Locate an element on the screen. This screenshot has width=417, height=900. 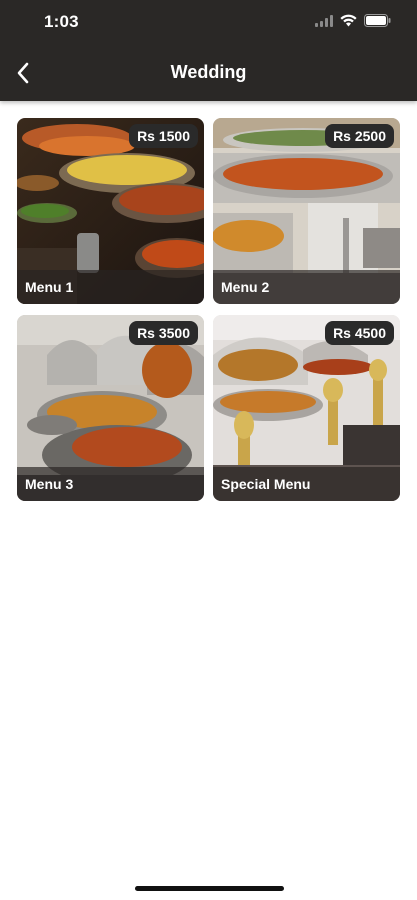
wifi-icon is located at coordinates (348, 20).